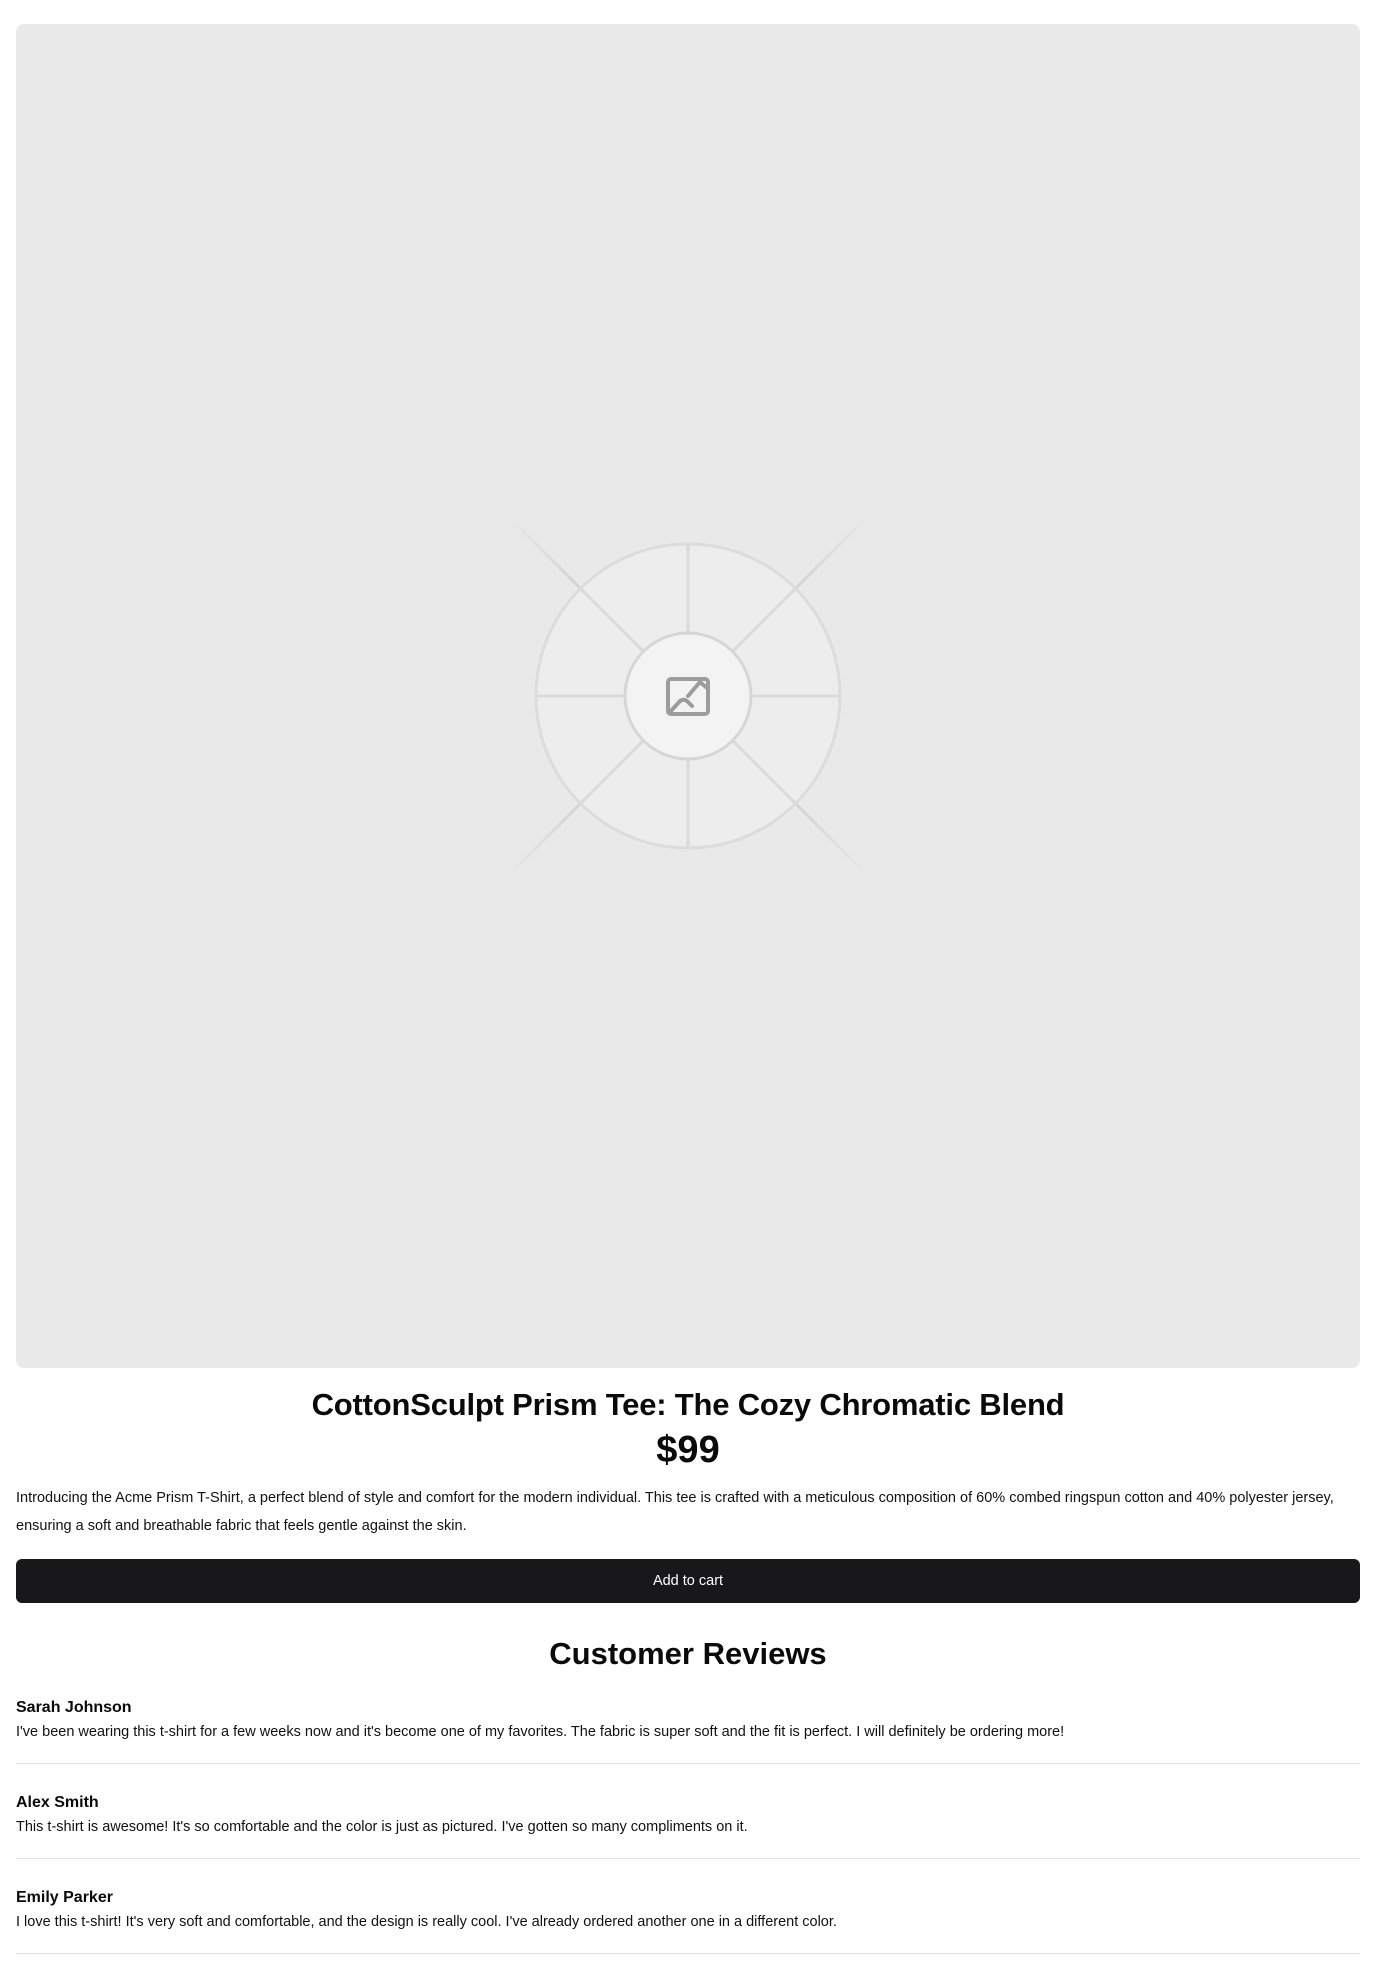  I want to click on add-to-cart-button: Add to cart, so click(688, 1581).